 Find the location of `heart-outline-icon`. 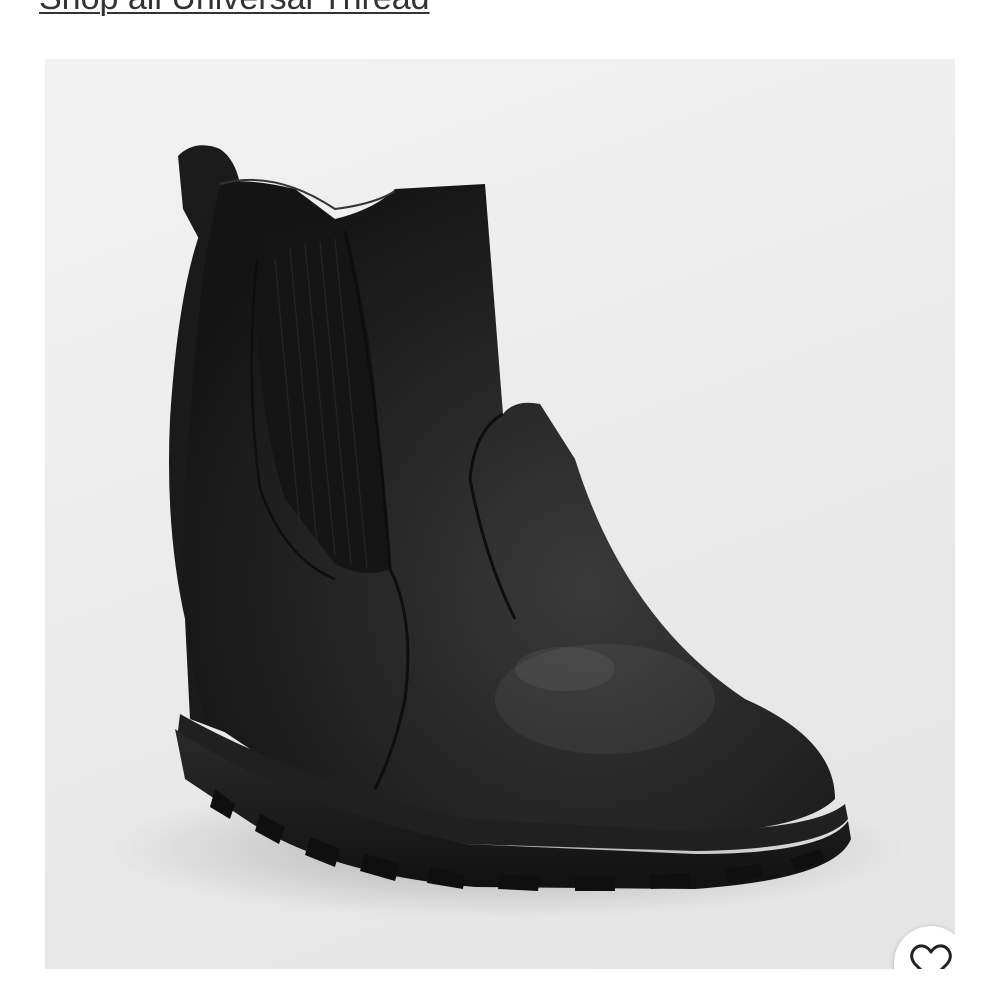

heart-outline-icon is located at coordinates (931, 956).